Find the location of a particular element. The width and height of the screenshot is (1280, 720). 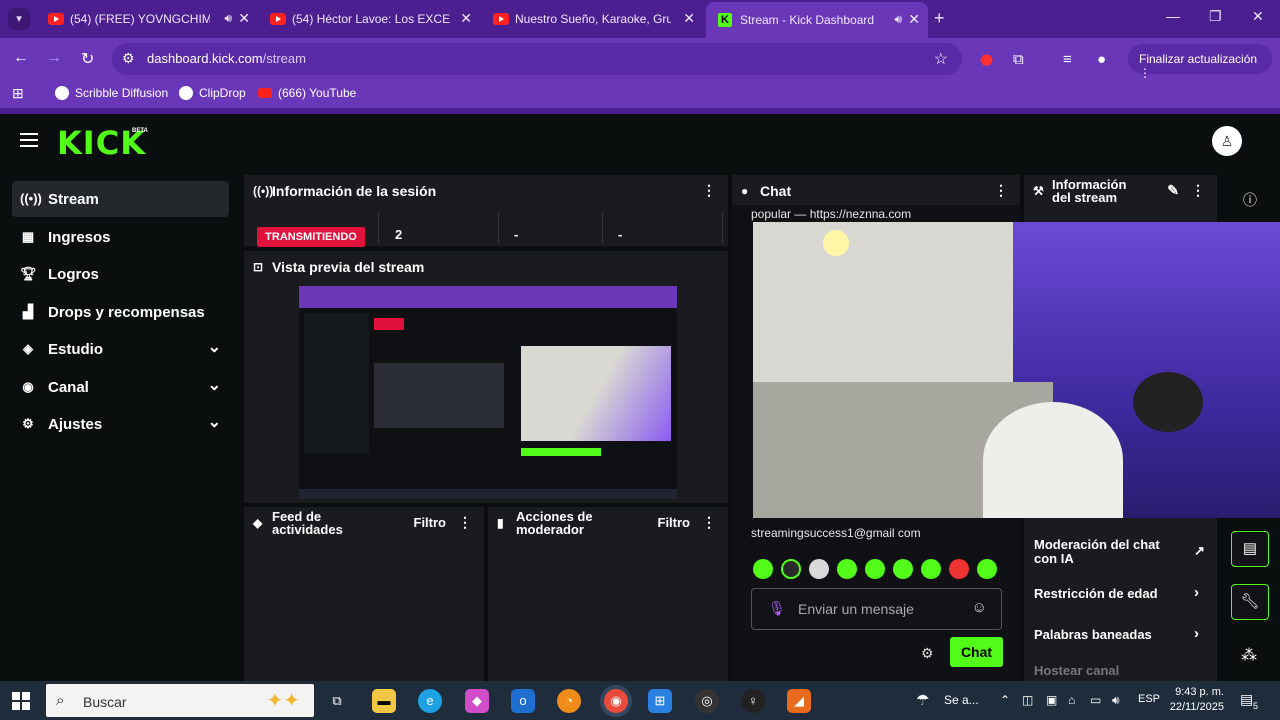

minimize-icon: — is located at coordinates (1173, 16).